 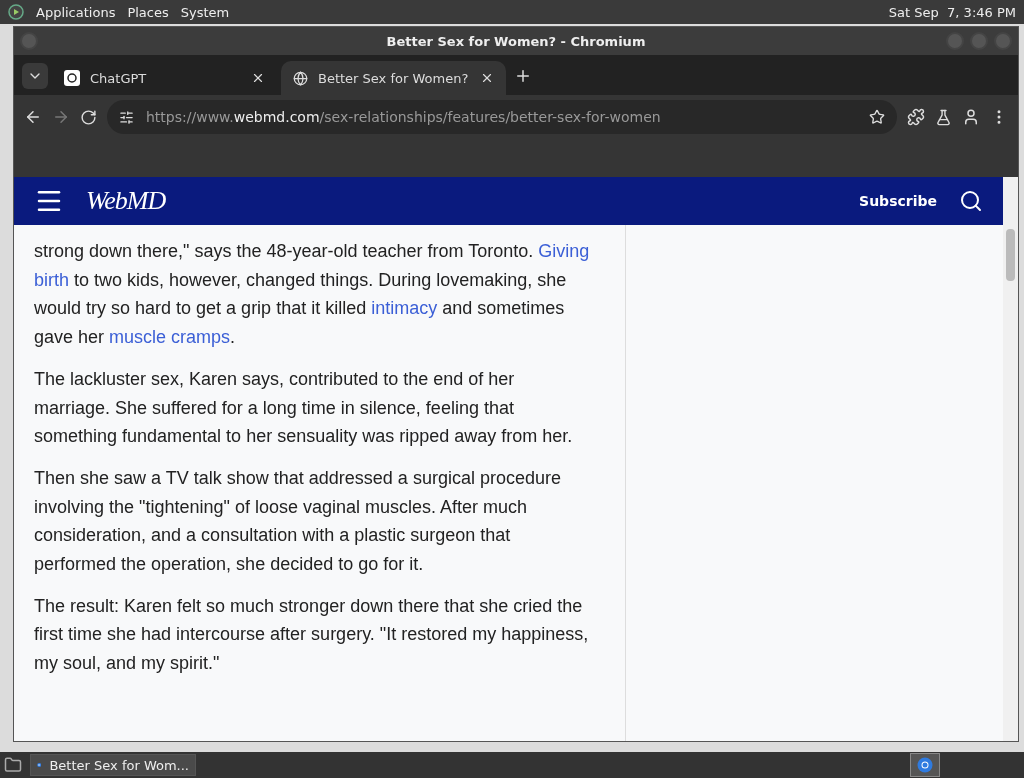 I want to click on browser-icon, so click(x=925, y=765).